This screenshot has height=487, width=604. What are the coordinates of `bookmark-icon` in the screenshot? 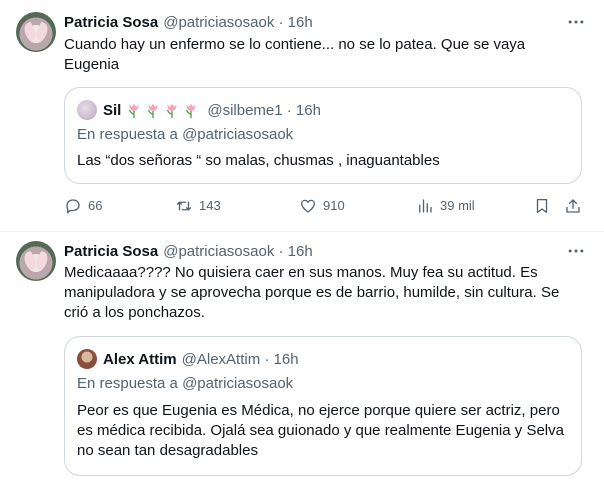 It's located at (542, 206).